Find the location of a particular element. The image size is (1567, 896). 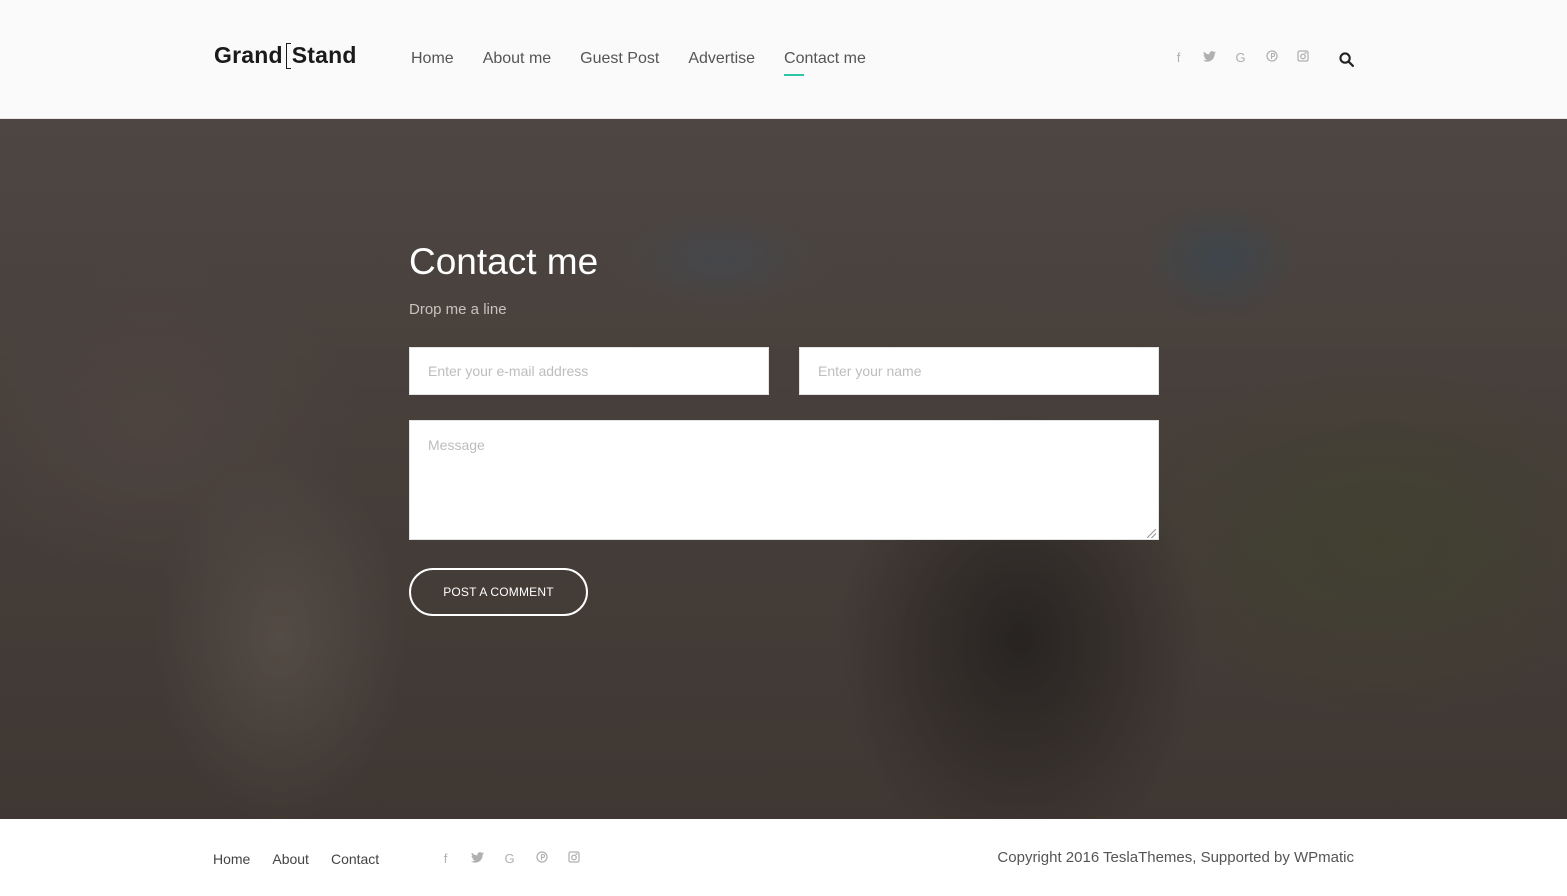

header-social-links: f G is located at coordinates (1240, 57).